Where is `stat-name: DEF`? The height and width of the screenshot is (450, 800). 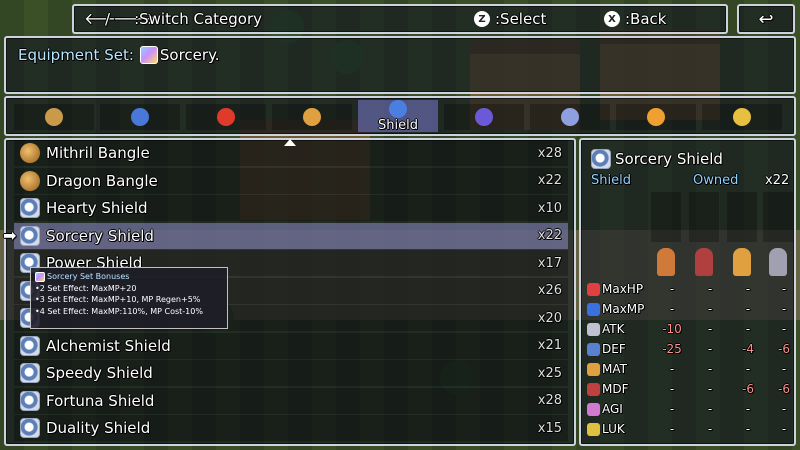
stat-name: DEF is located at coordinates (614, 349).